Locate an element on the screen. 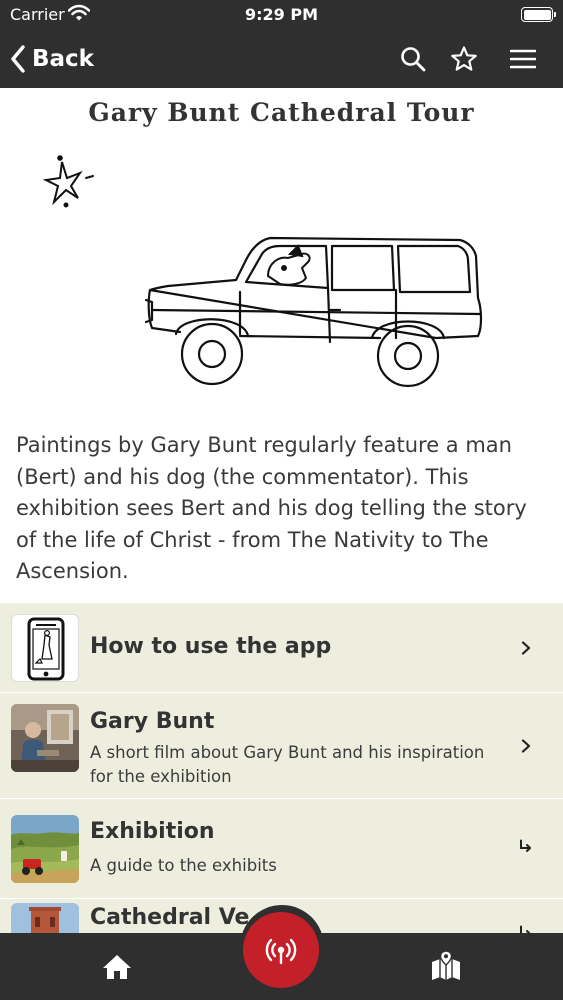  exhibition-painting-thumbnail is located at coordinates (45, 849).